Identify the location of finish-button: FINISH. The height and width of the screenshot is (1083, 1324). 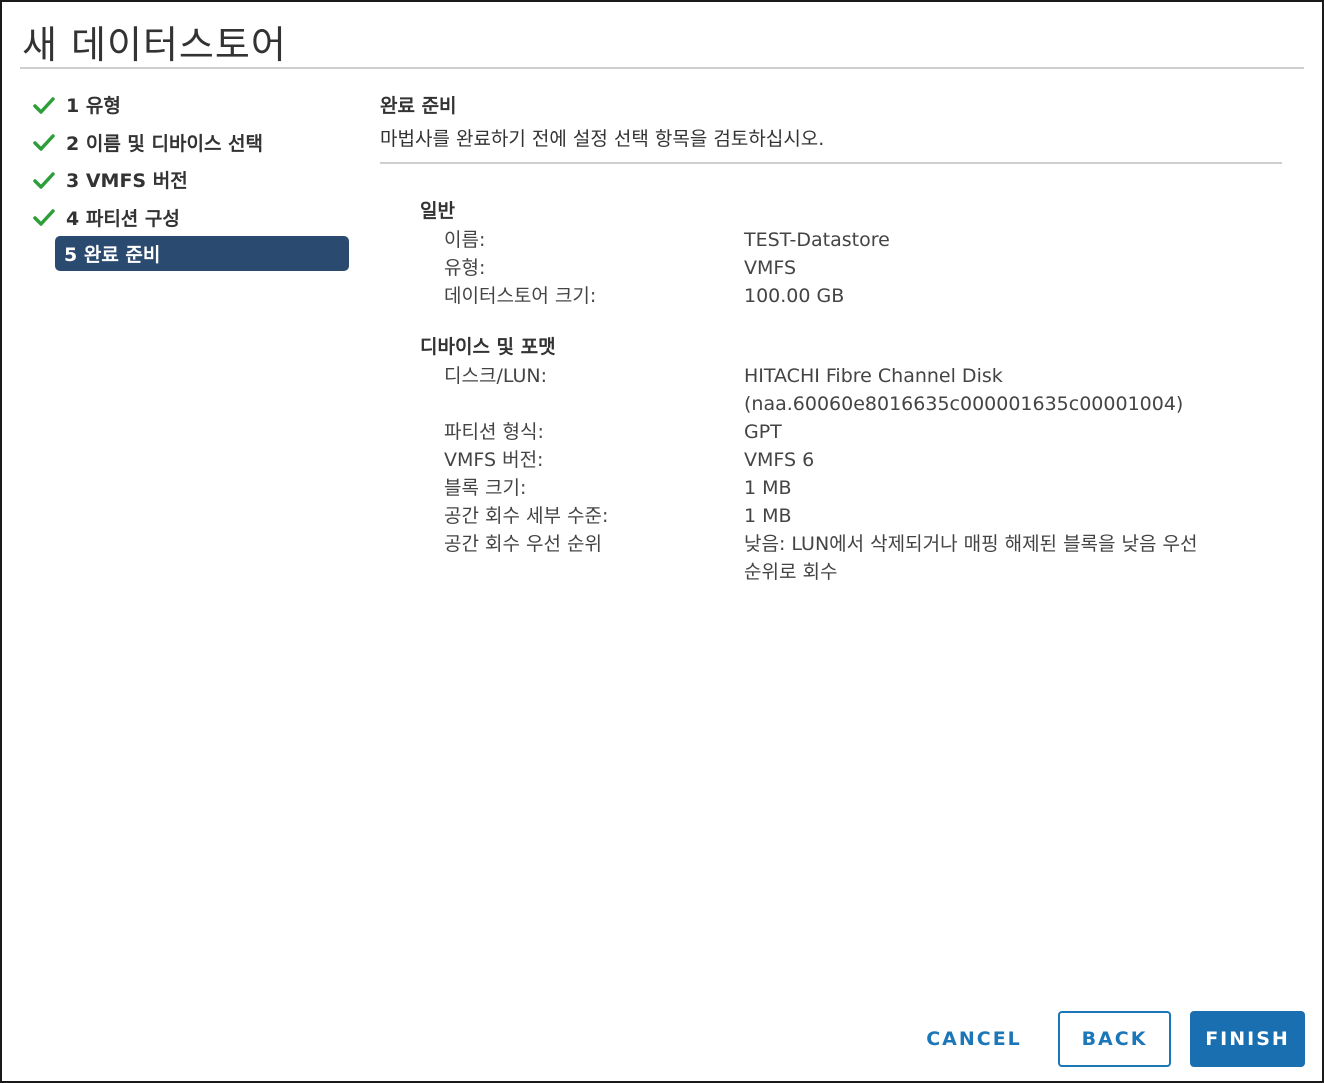
(1247, 1039).